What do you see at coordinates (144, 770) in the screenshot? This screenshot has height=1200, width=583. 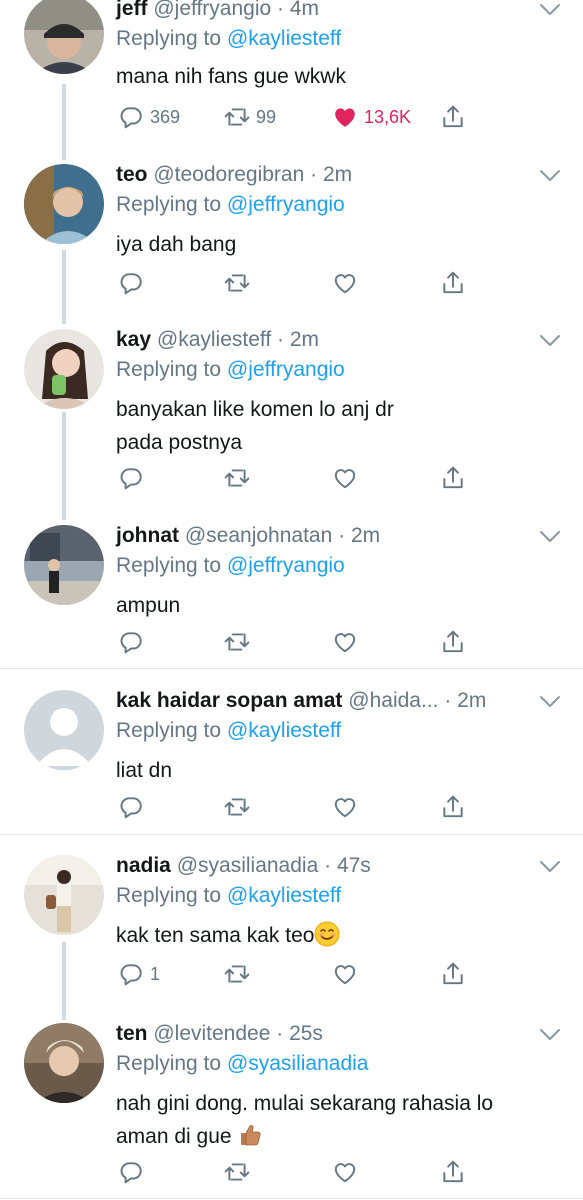 I see `tweet-text: liat dn` at bounding box center [144, 770].